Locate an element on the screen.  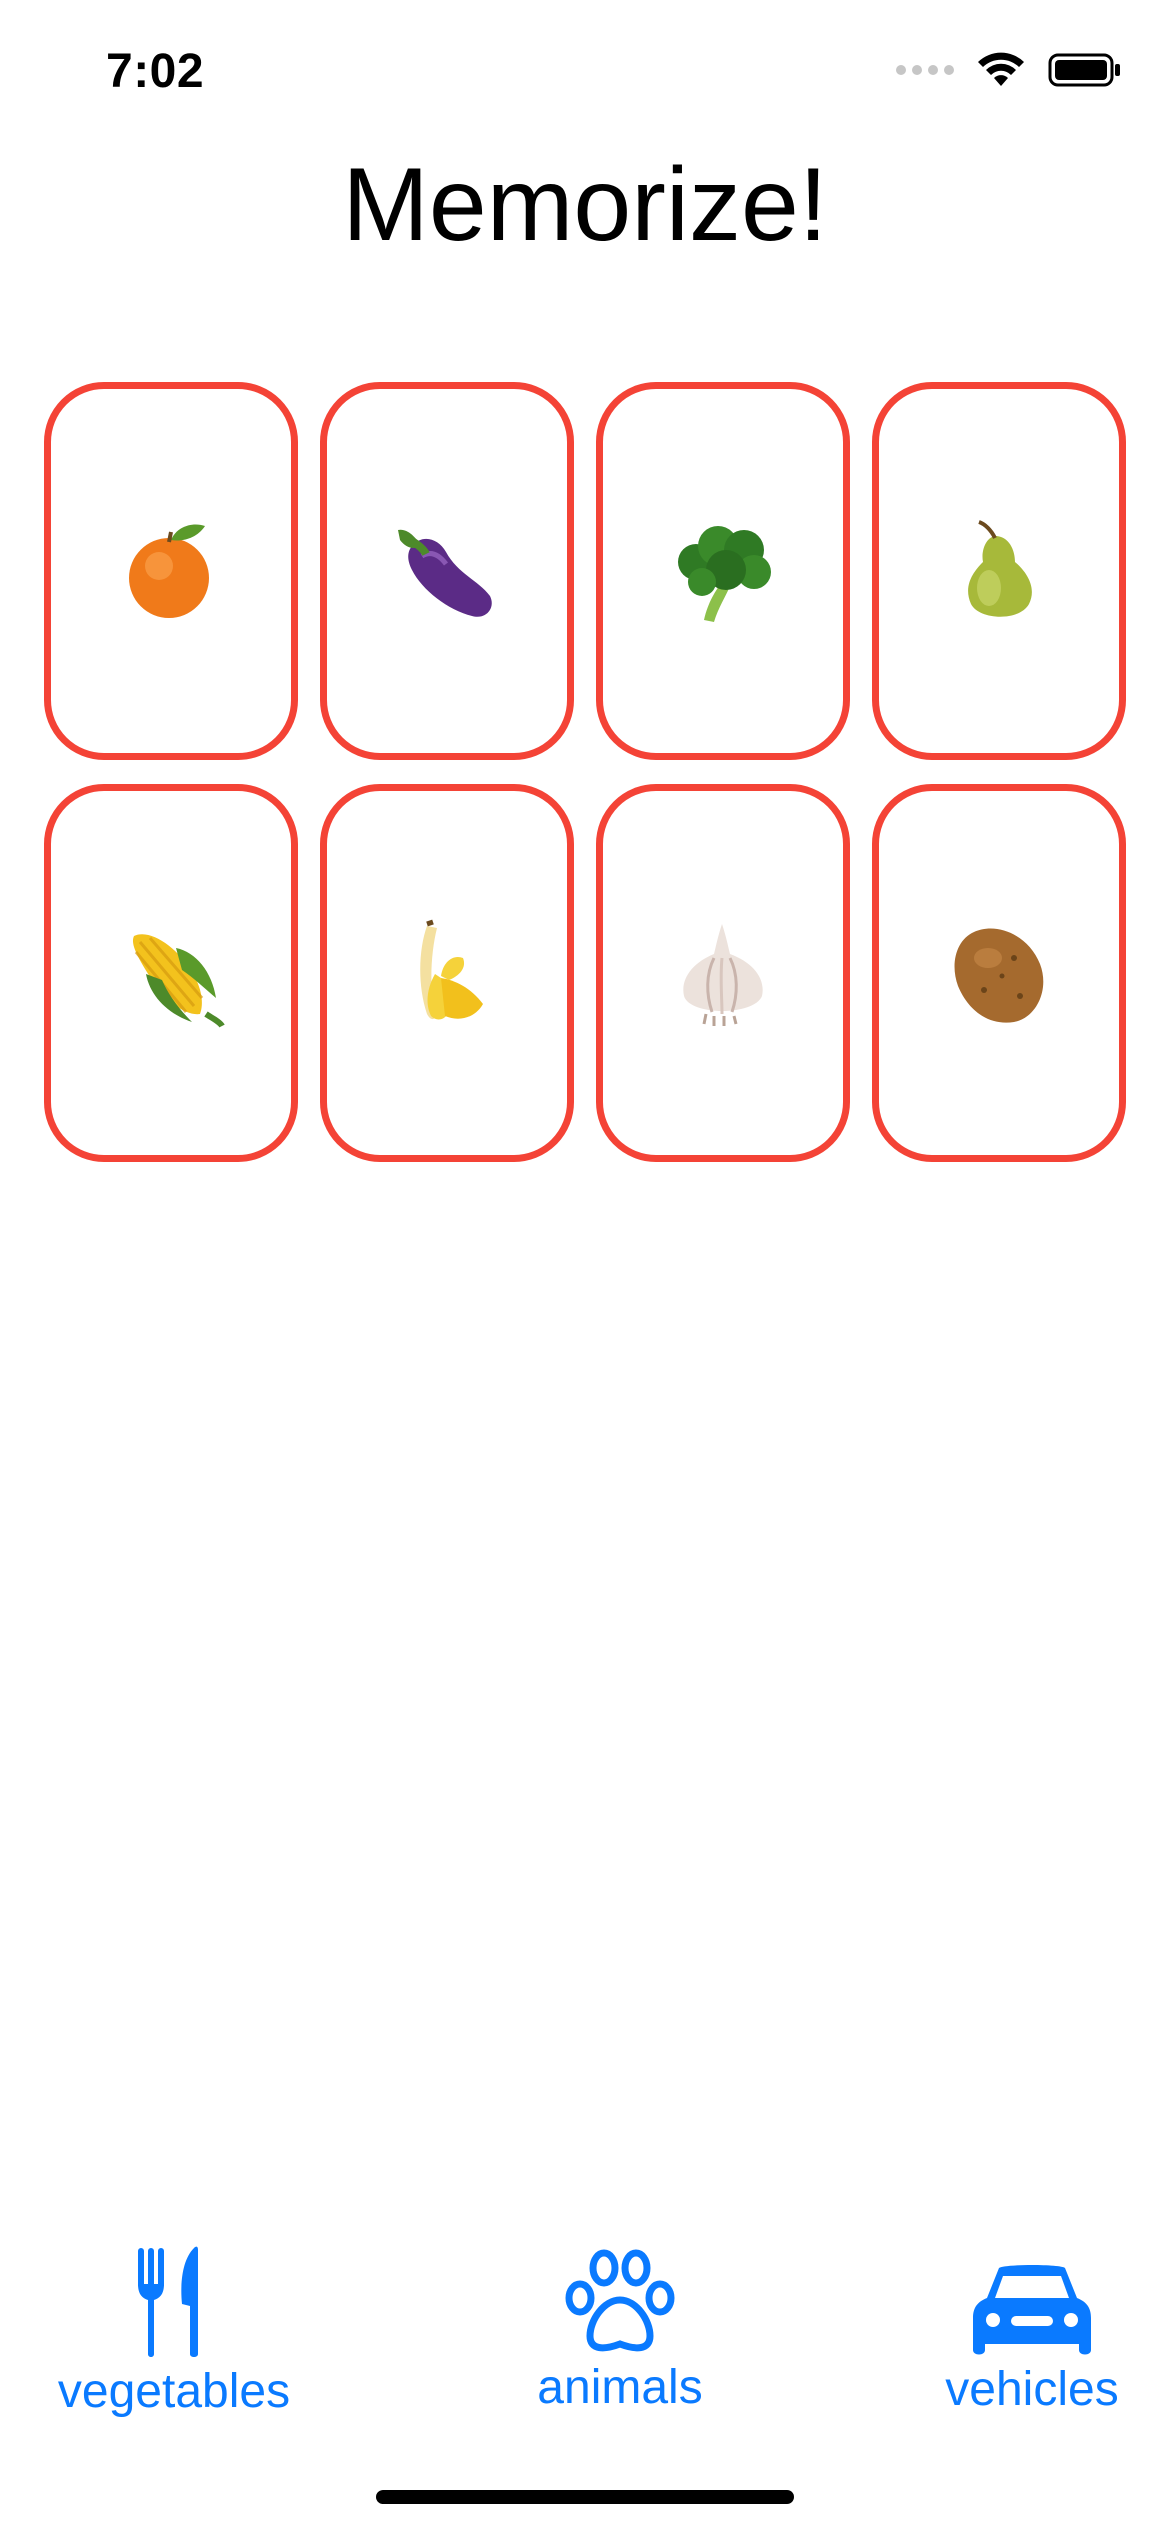
corn-icon is located at coordinates (178, 981).